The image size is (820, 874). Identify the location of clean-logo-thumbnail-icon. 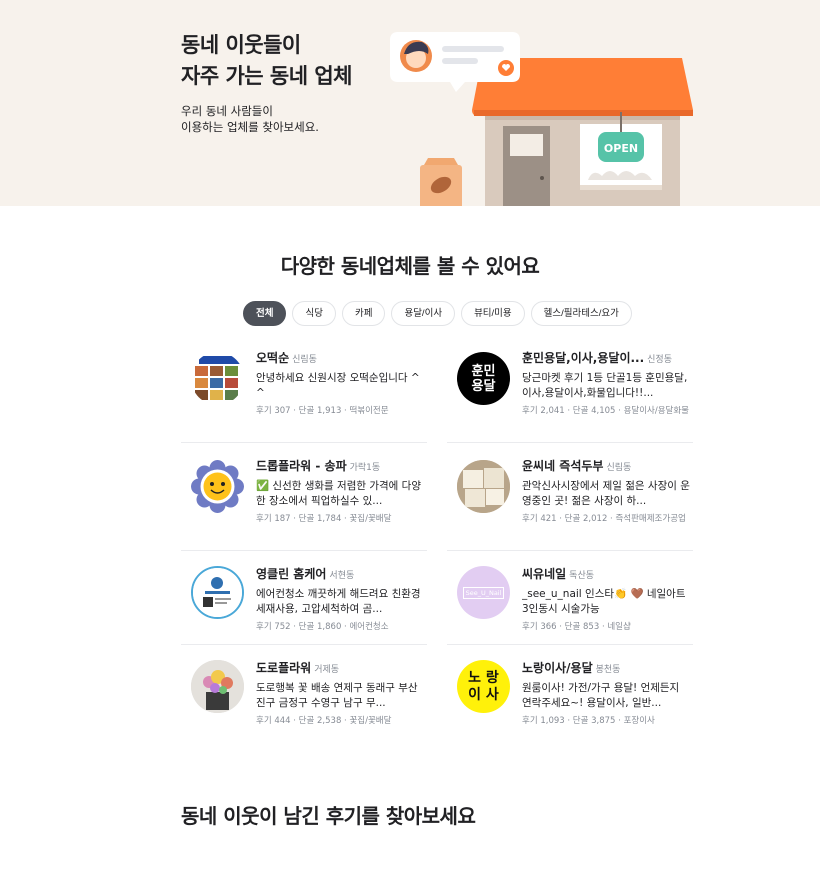
(217, 592).